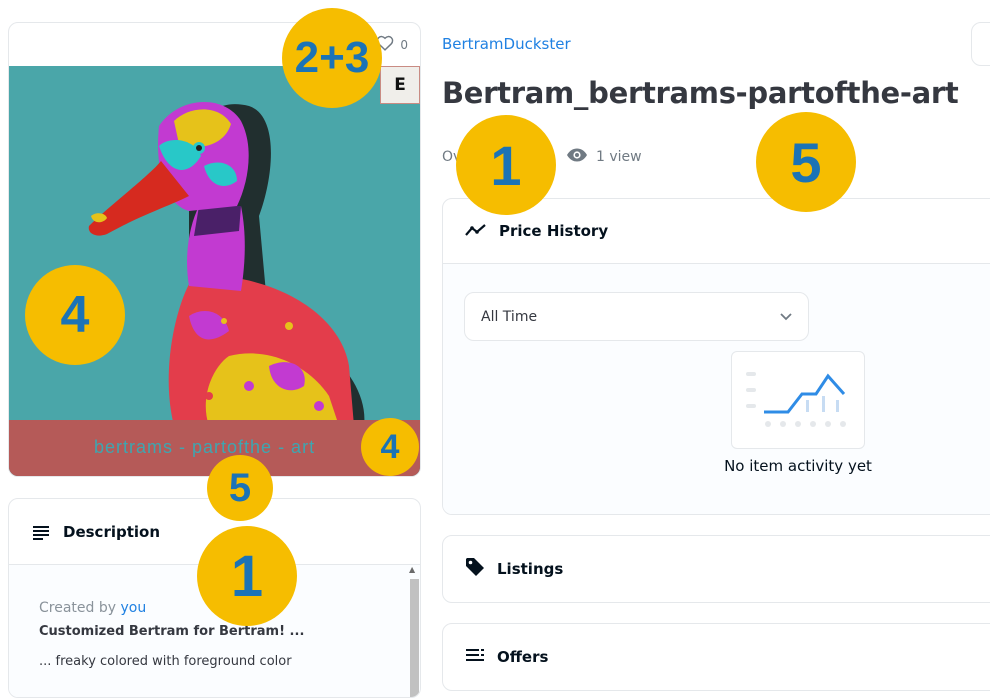 Image resolution: width=990 pixels, height=698 pixels. Describe the element at coordinates (523, 657) in the screenshot. I see `offers-title: Offers` at that location.